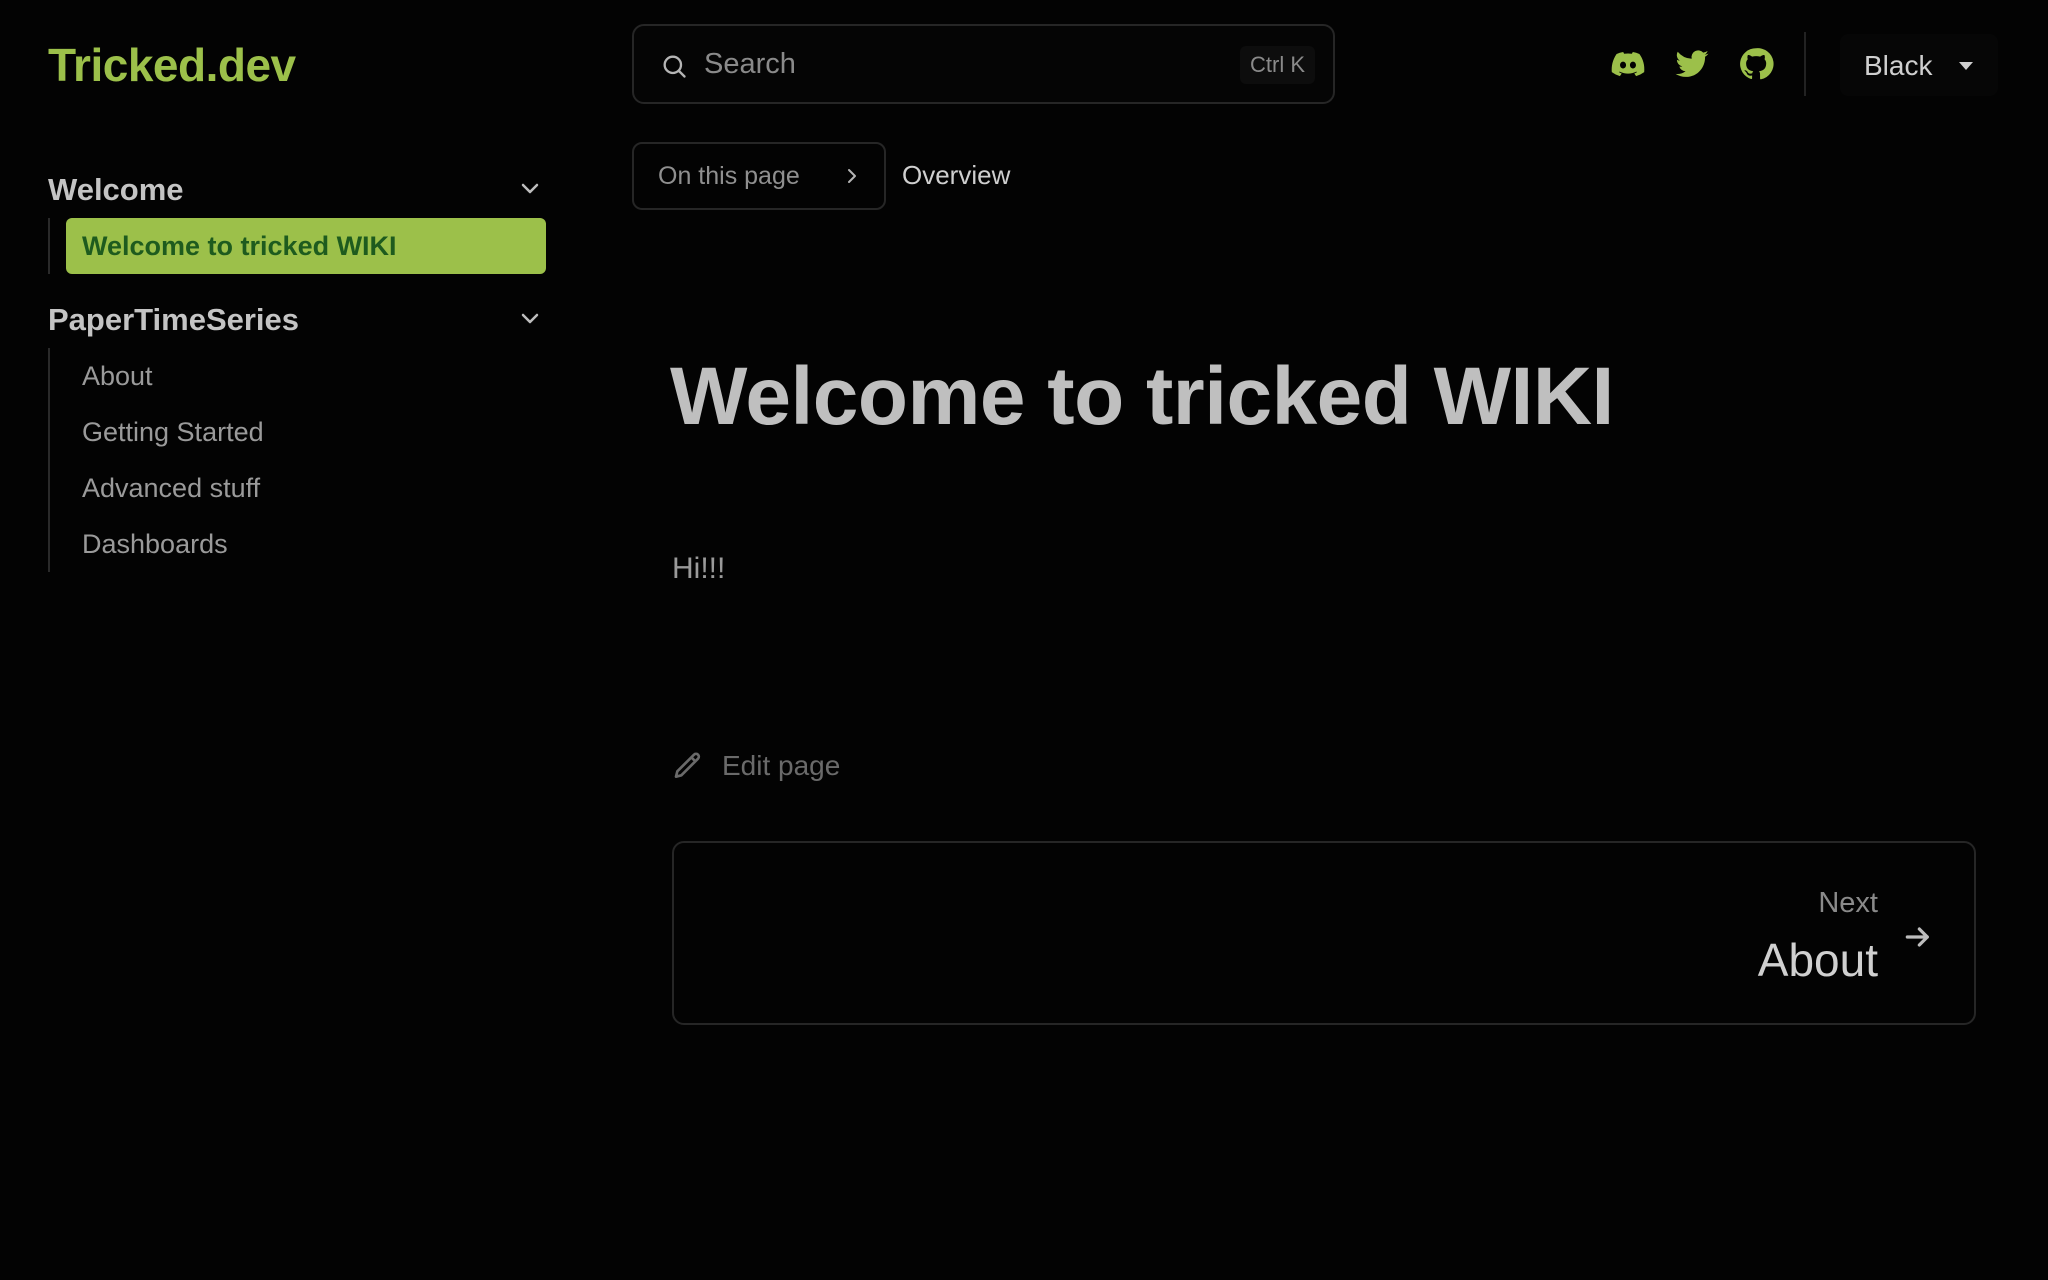  I want to click on theme-select: Black, so click(1919, 65).